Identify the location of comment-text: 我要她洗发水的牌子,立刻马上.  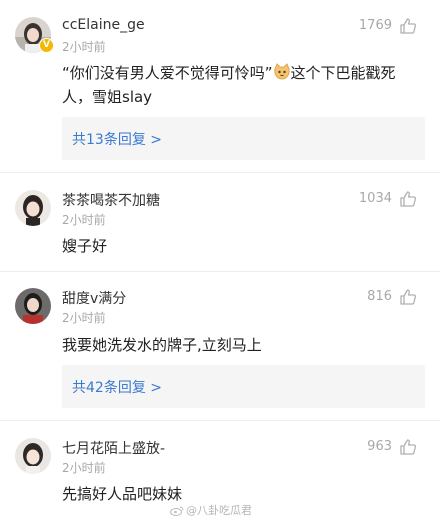
(162, 345).